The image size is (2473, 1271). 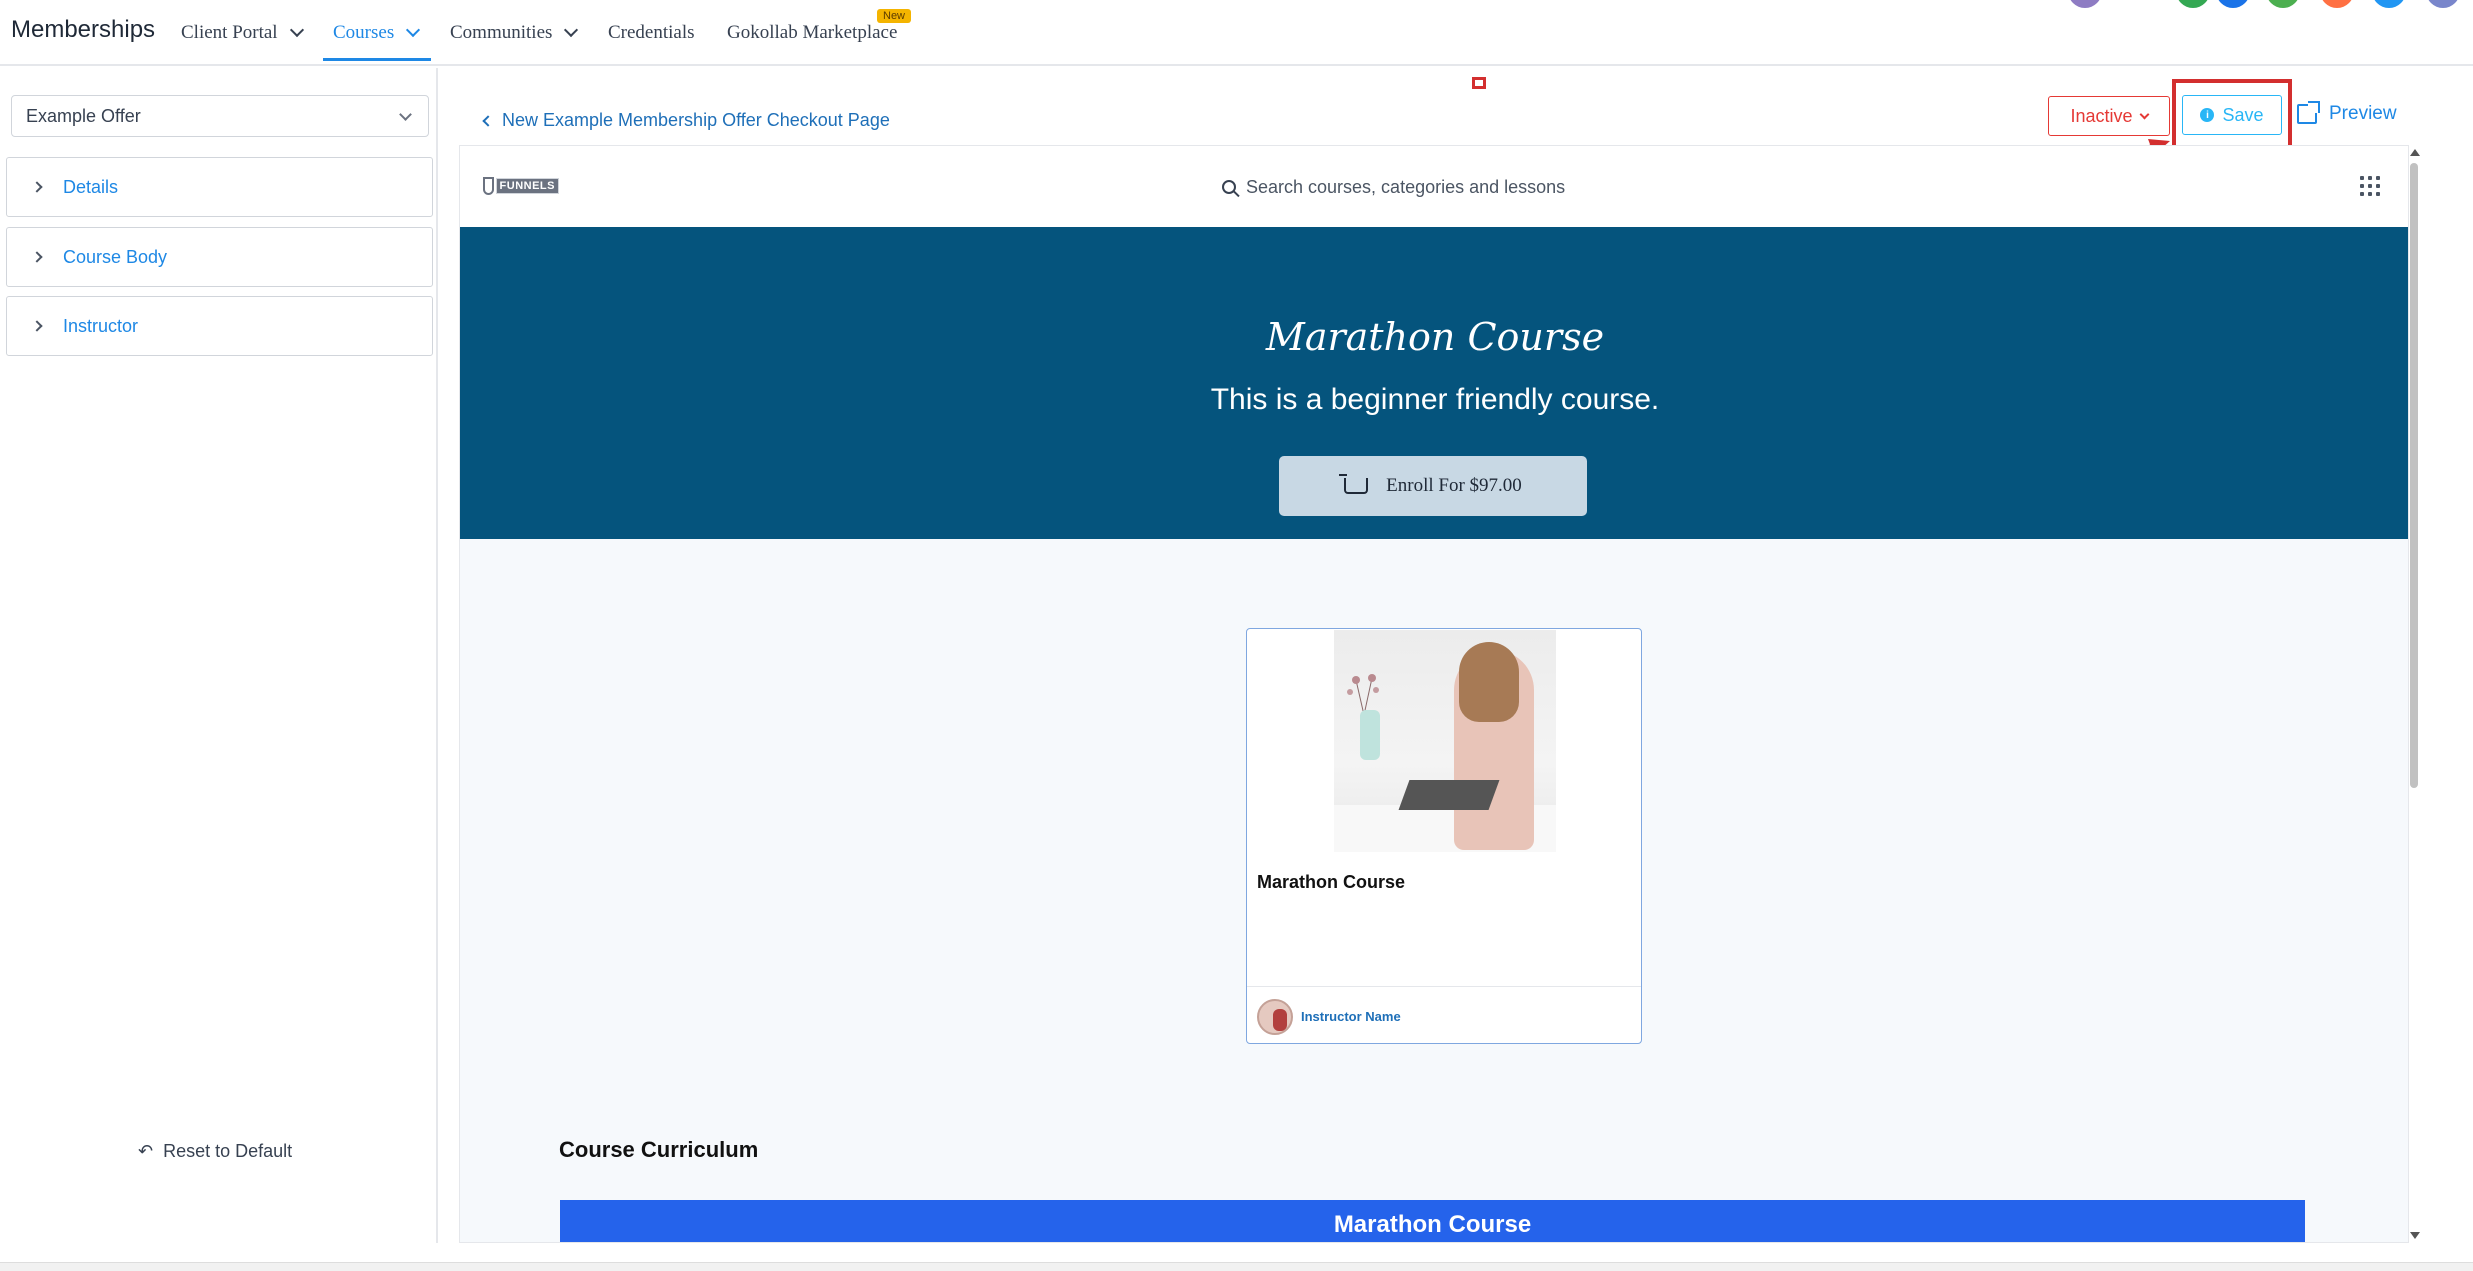 I want to click on curriculum-module-bar: Marathon Course, so click(x=1432, y=1221).